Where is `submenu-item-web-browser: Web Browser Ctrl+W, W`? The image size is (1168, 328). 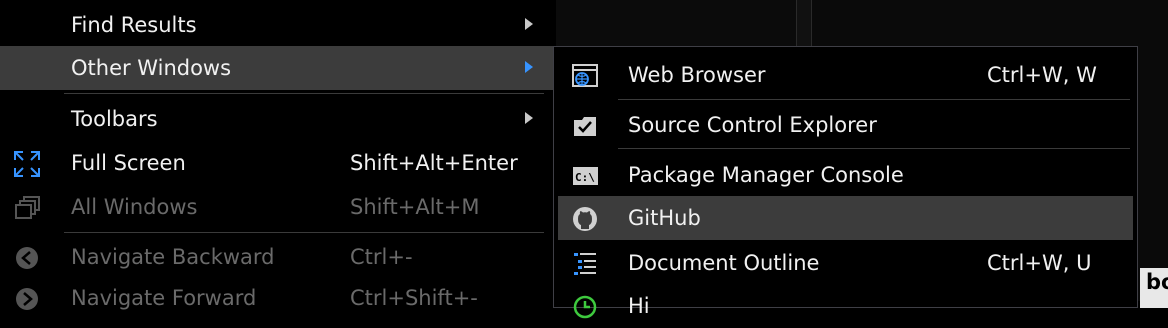
submenu-item-web-browser: Web Browser Ctrl+W, W is located at coordinates (845, 75).